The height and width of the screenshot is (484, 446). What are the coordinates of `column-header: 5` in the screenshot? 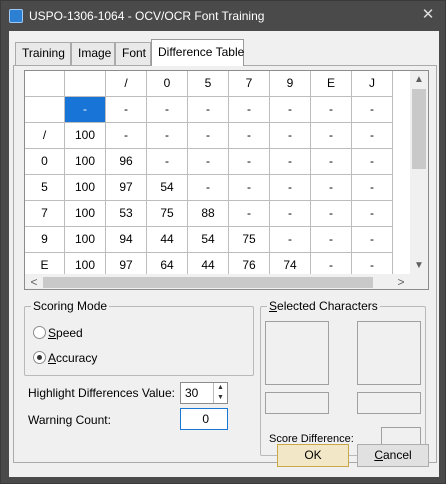 It's located at (208, 84).